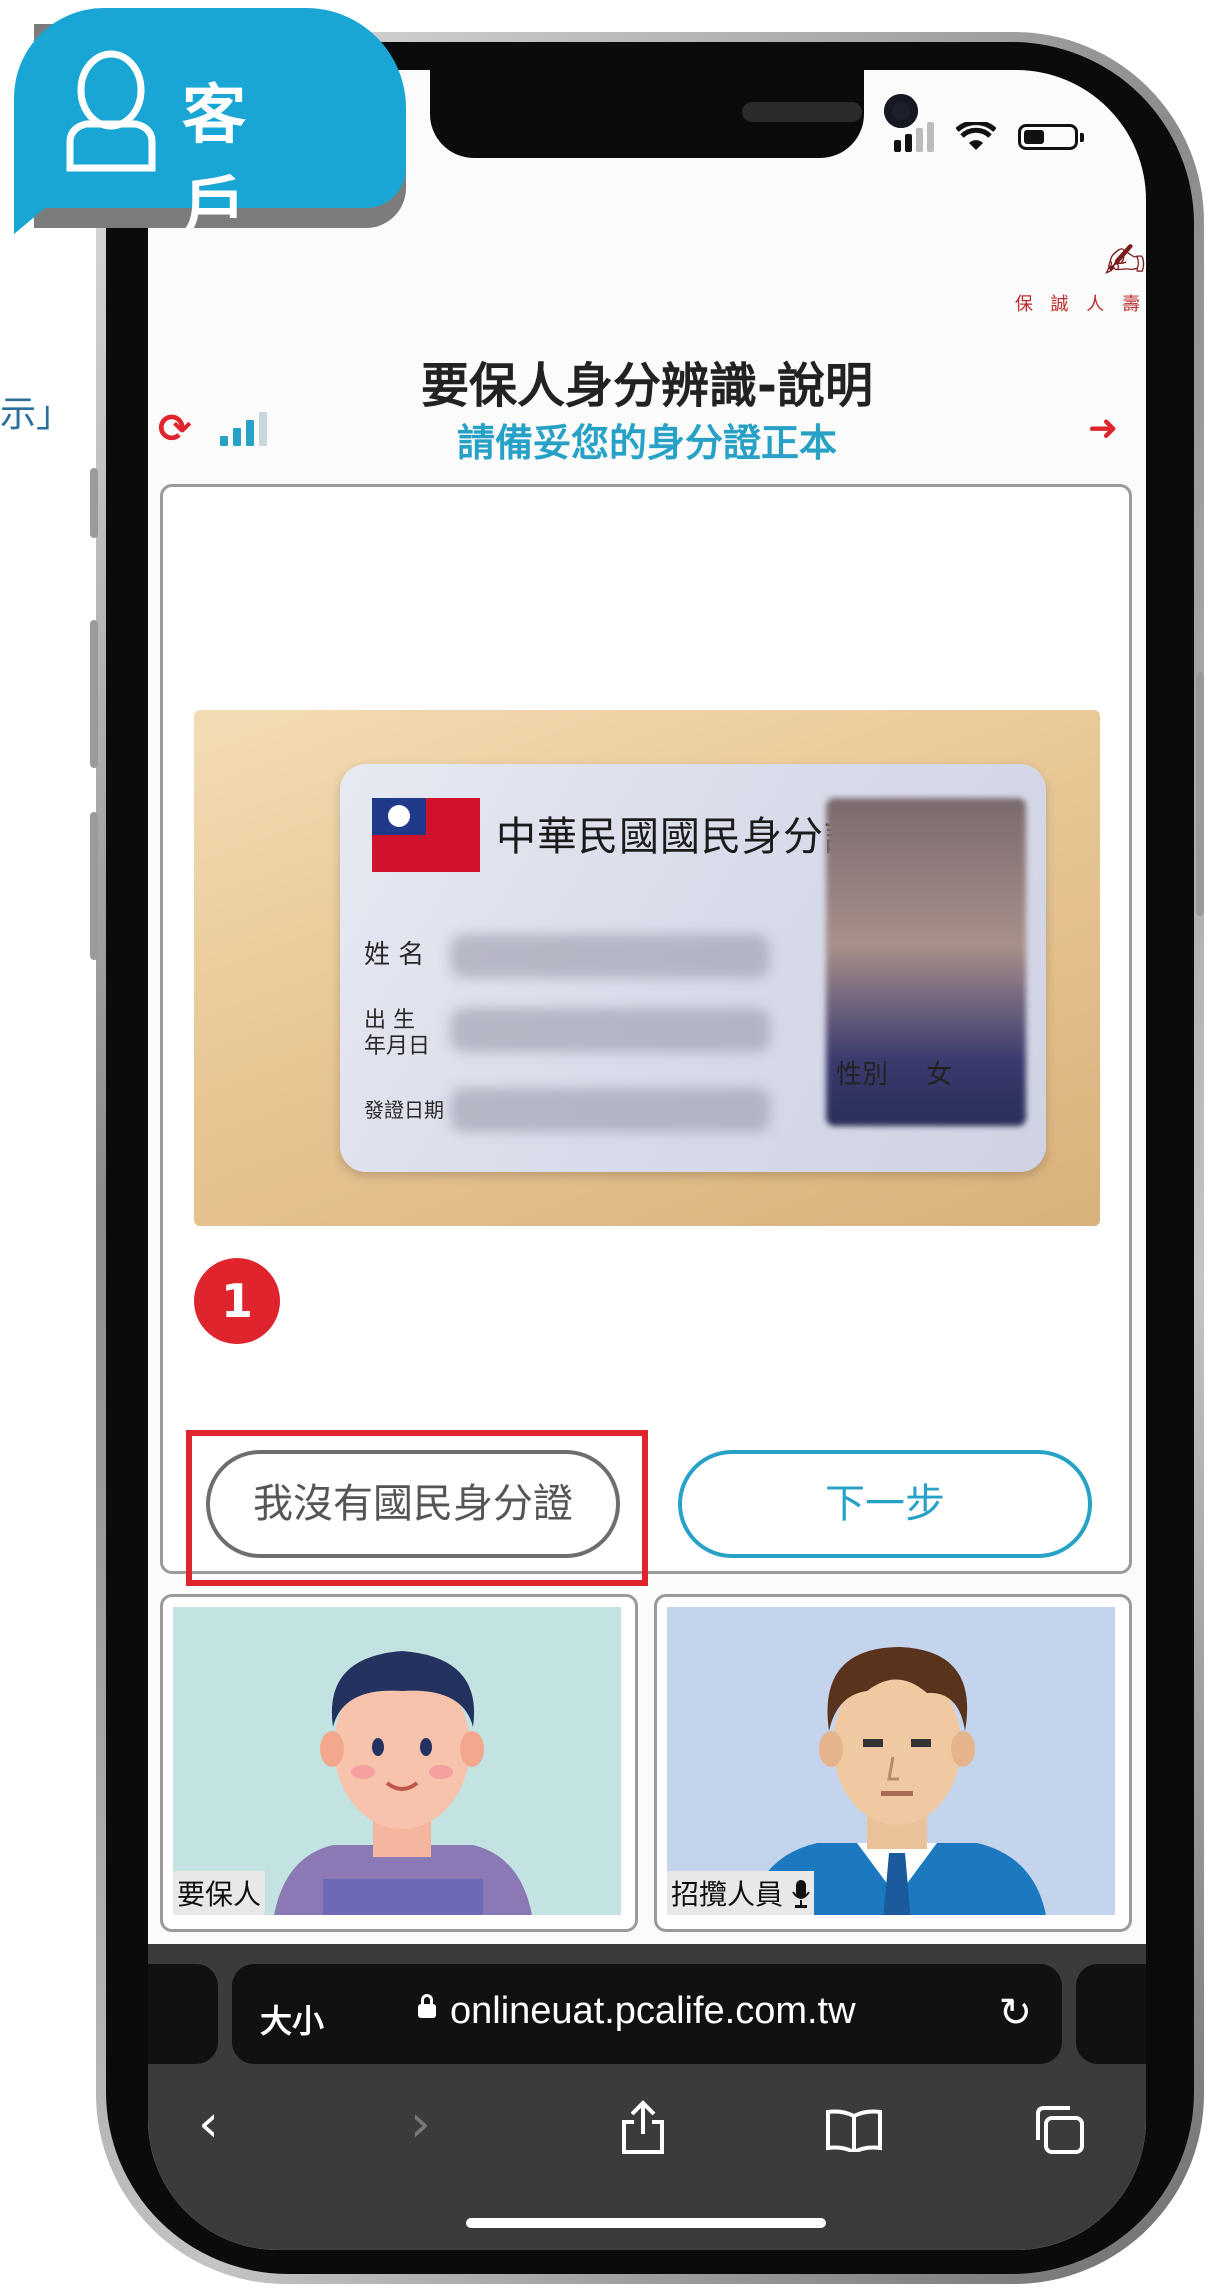 Image resolution: width=1213 pixels, height=2292 pixels. What do you see at coordinates (1059, 2130) in the screenshot?
I see `tabs-icon` at bounding box center [1059, 2130].